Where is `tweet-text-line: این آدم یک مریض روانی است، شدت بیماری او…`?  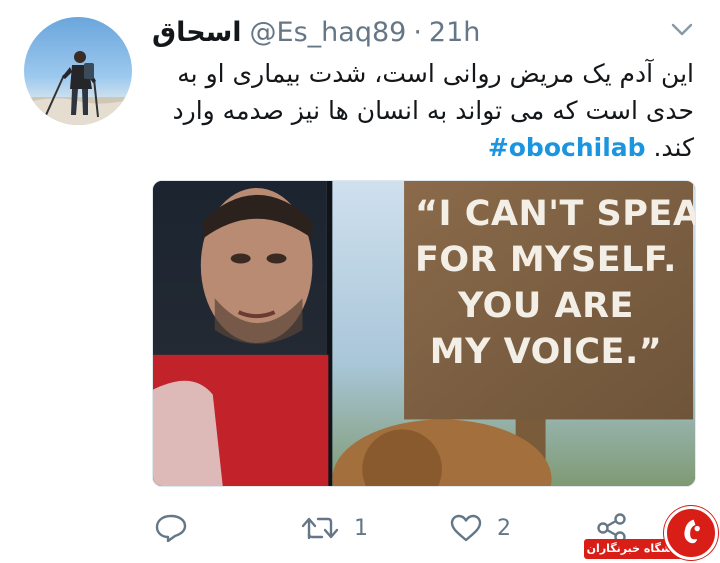
tweet-text-line: این آدم یک مریض روانی است، شدت بیماری او… is located at coordinates (435, 73).